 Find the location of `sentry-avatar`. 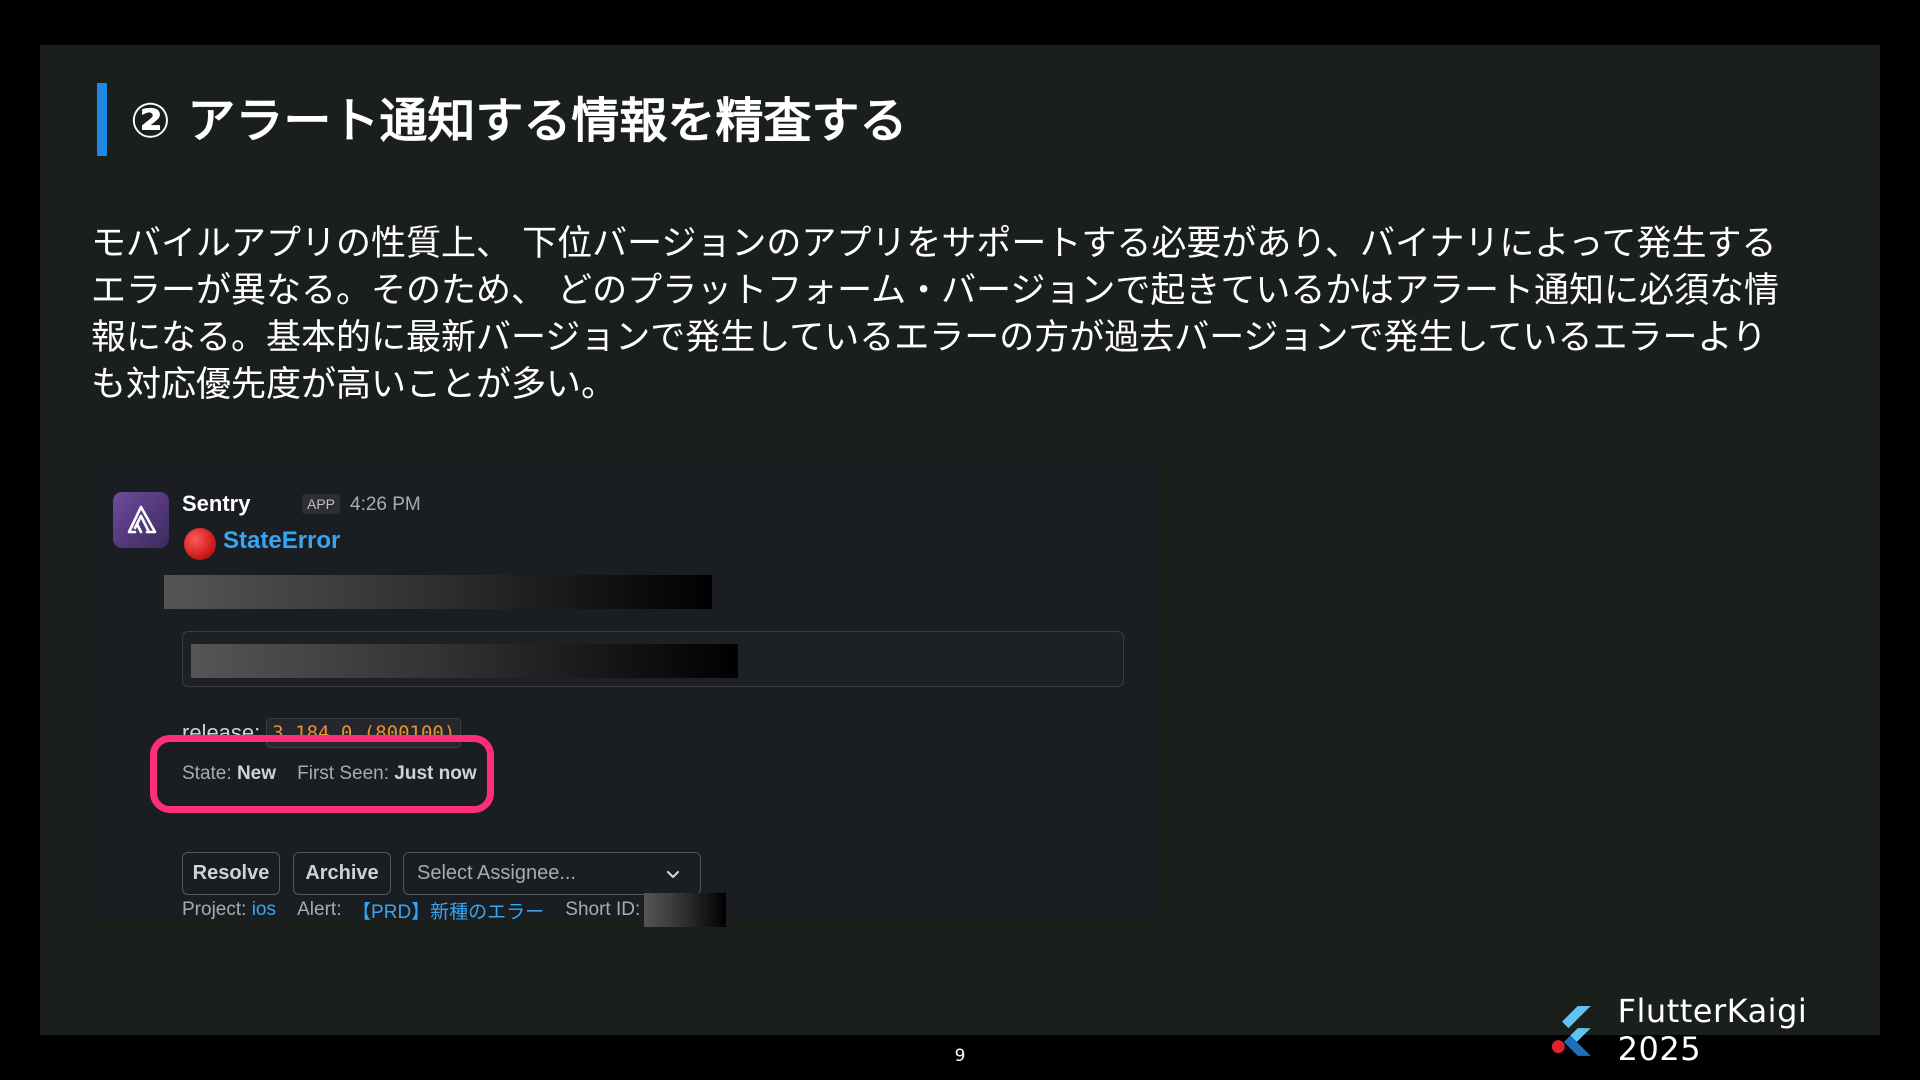

sentry-avatar is located at coordinates (141, 520).